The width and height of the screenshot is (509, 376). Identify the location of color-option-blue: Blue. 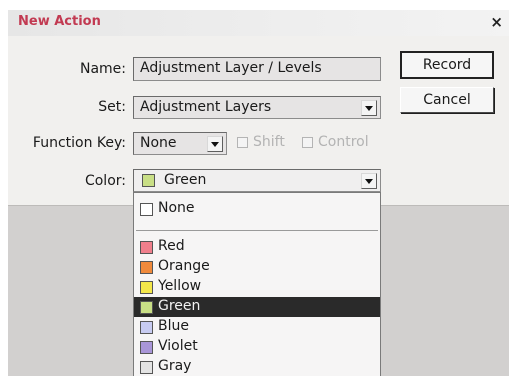
(257, 327).